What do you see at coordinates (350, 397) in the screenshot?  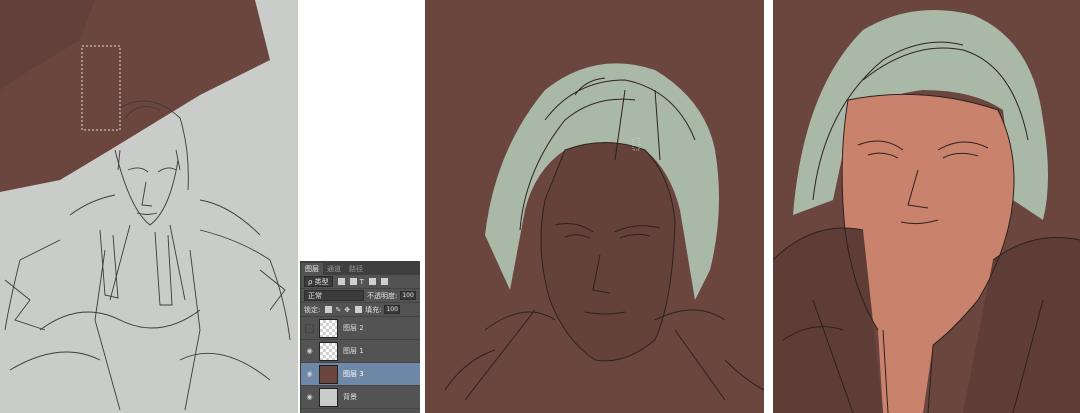 I see `layer-name: 背景` at bounding box center [350, 397].